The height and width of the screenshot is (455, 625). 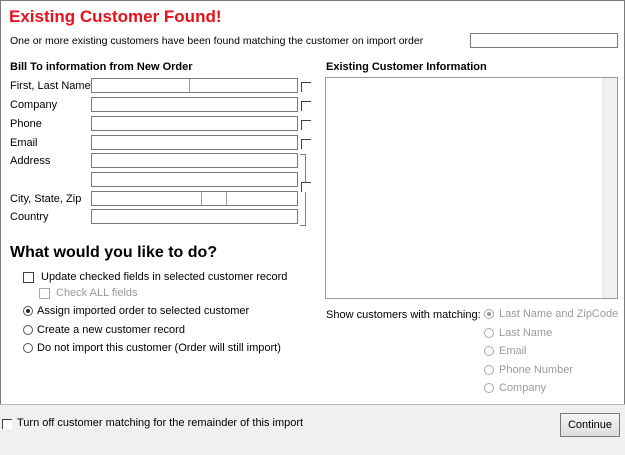 I want to click on phone-field, so click(x=194, y=123).